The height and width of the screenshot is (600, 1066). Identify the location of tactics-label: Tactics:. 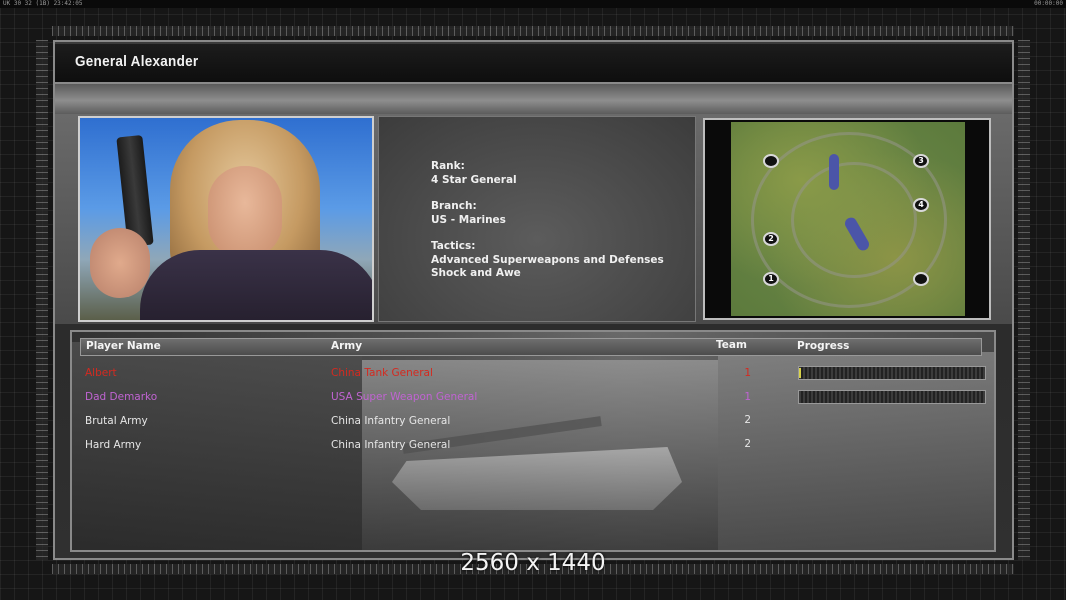
(453, 246).